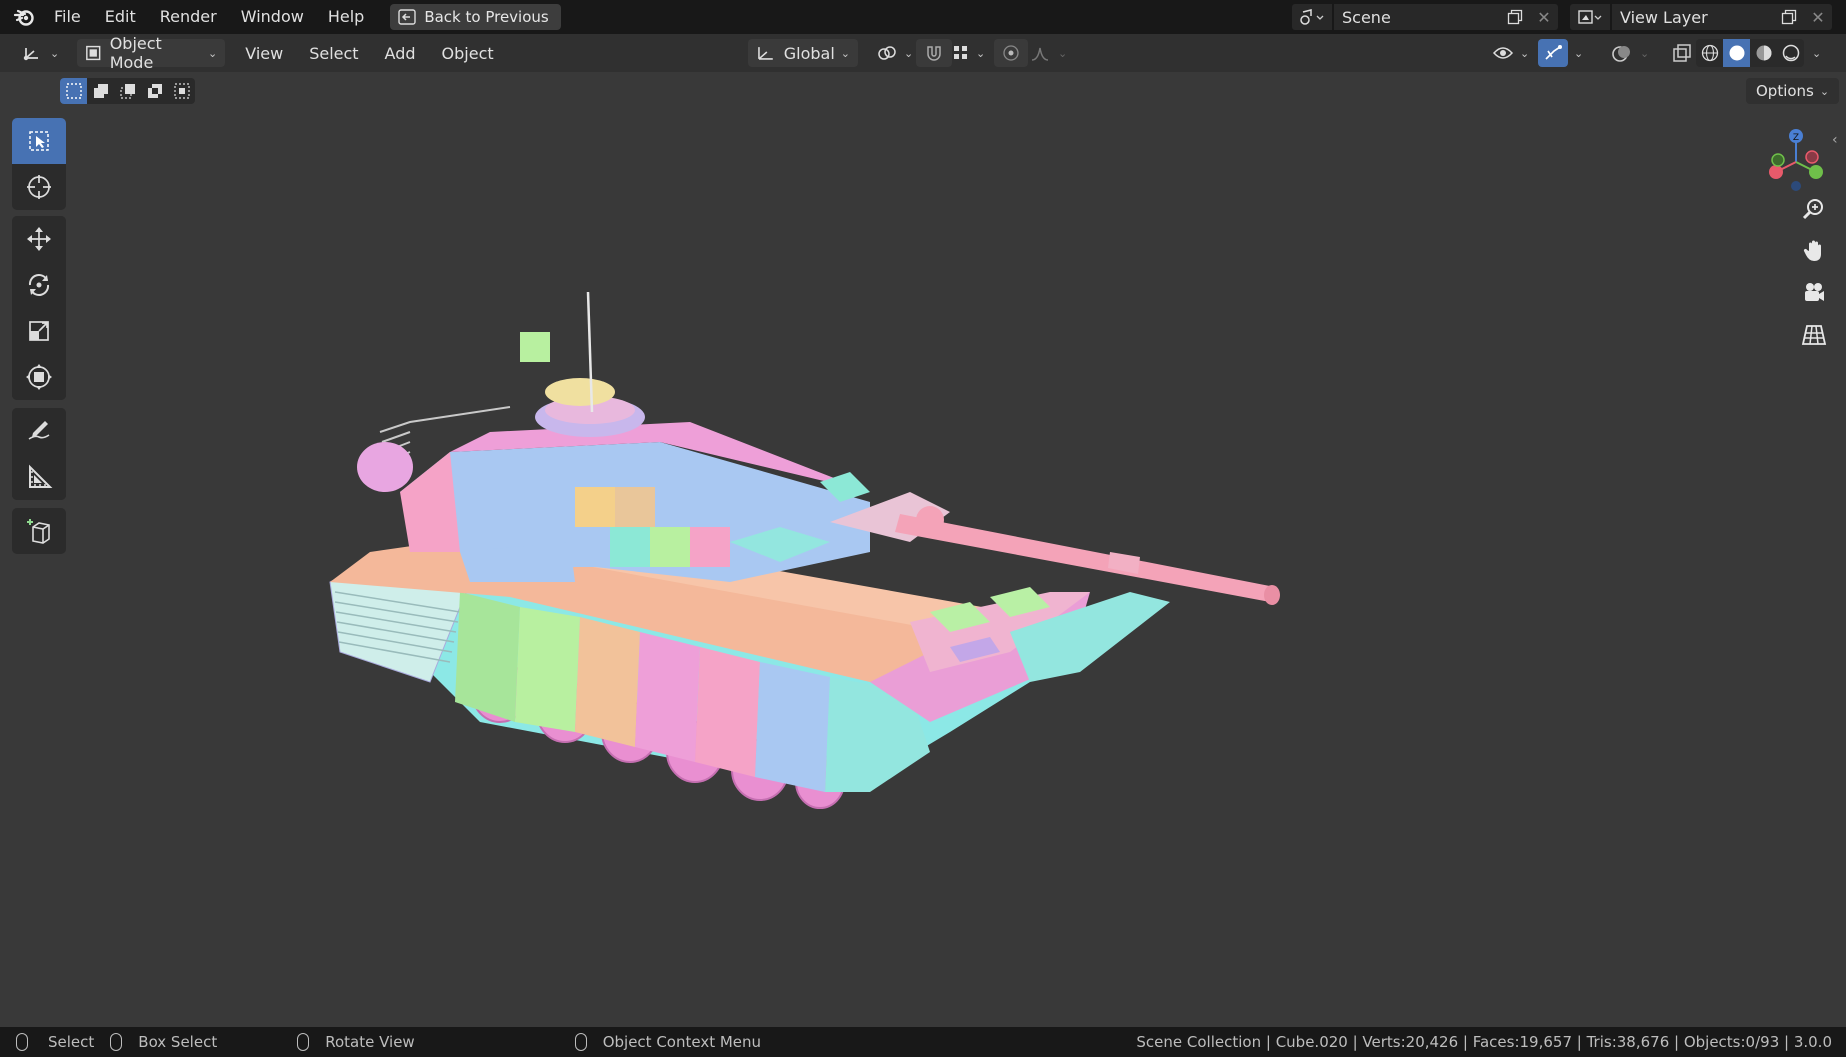  Describe the element at coordinates (39, 187) in the screenshot. I see `cursor-tool` at that location.